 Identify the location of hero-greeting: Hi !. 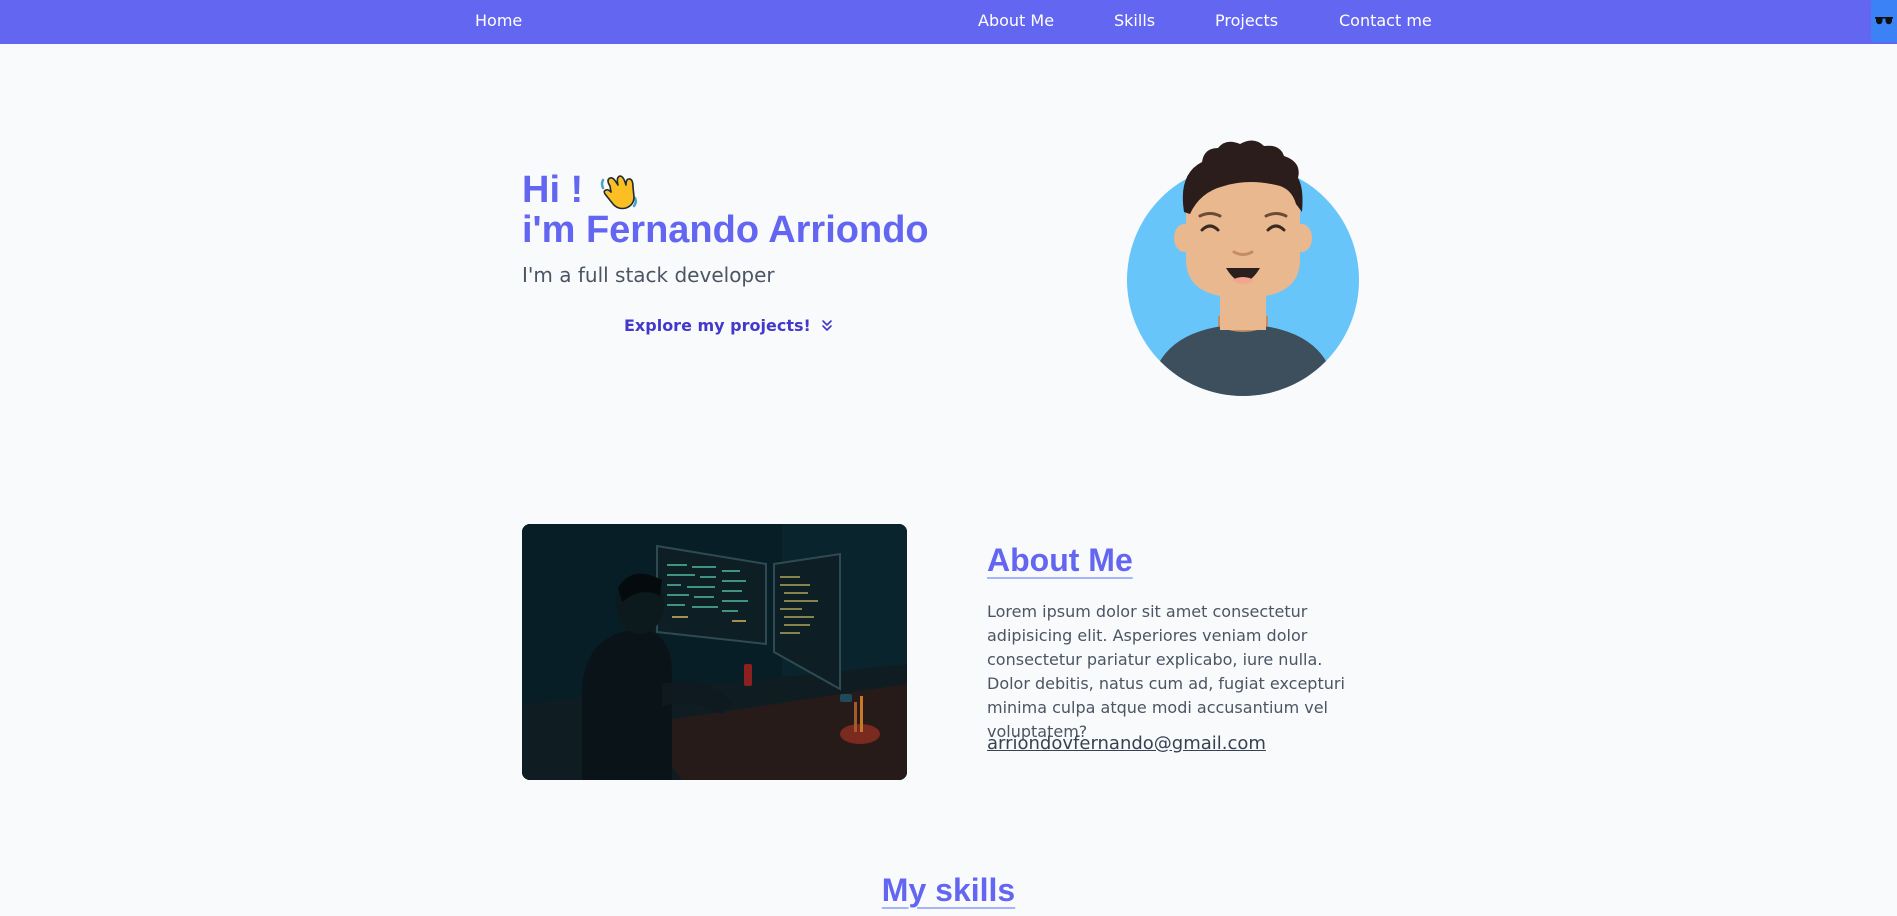
(581, 190).